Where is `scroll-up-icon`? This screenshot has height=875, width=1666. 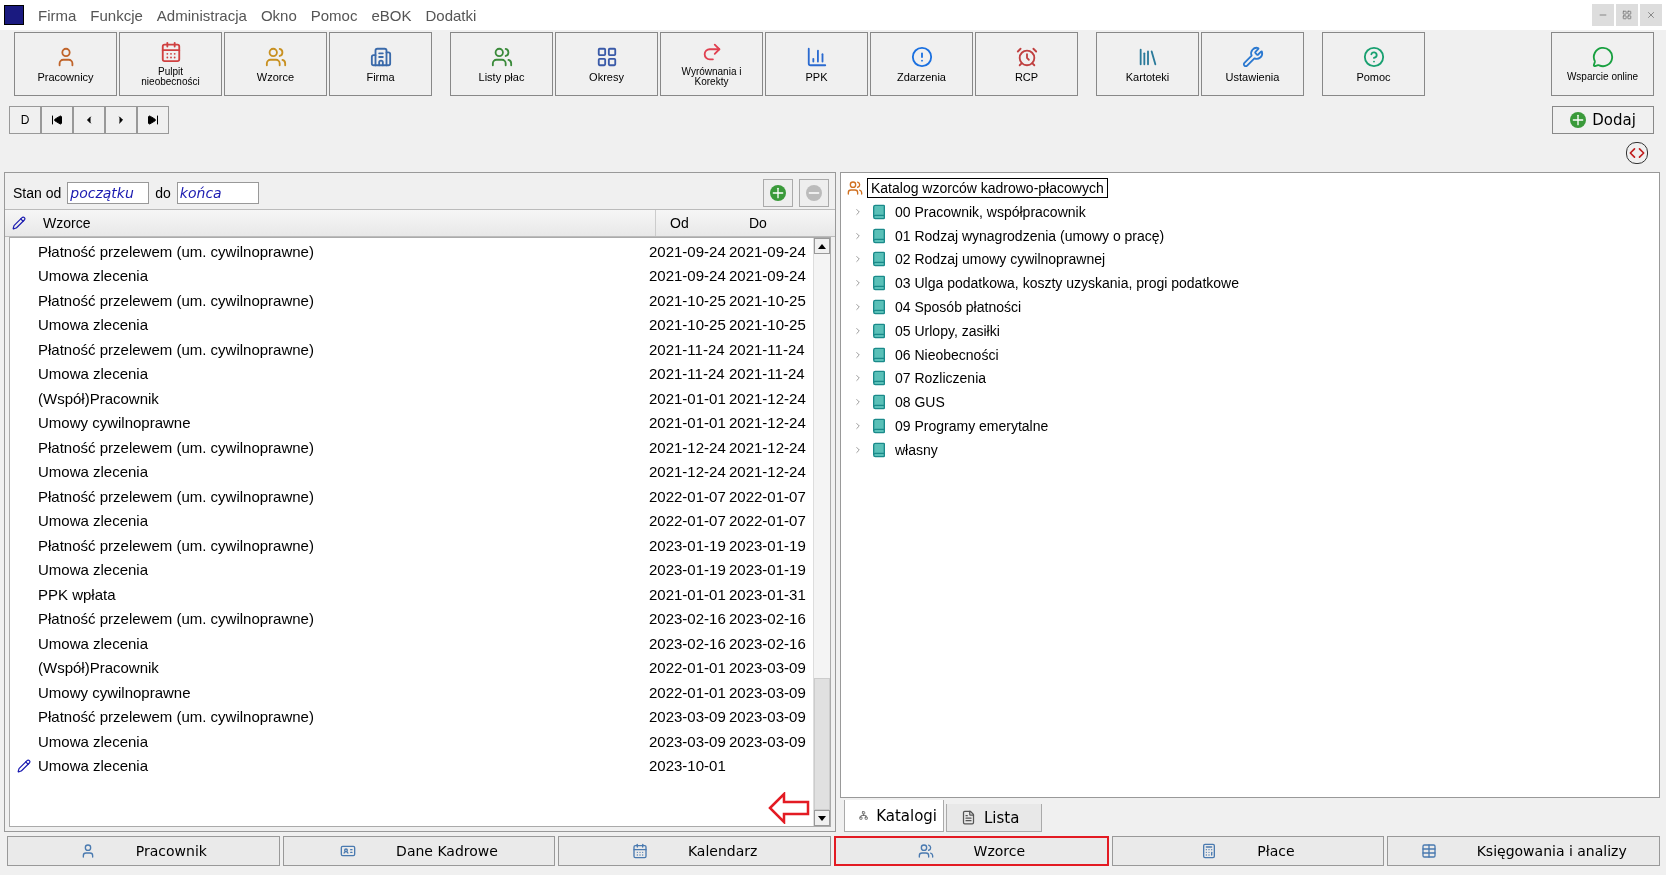
scroll-up-icon is located at coordinates (822, 246).